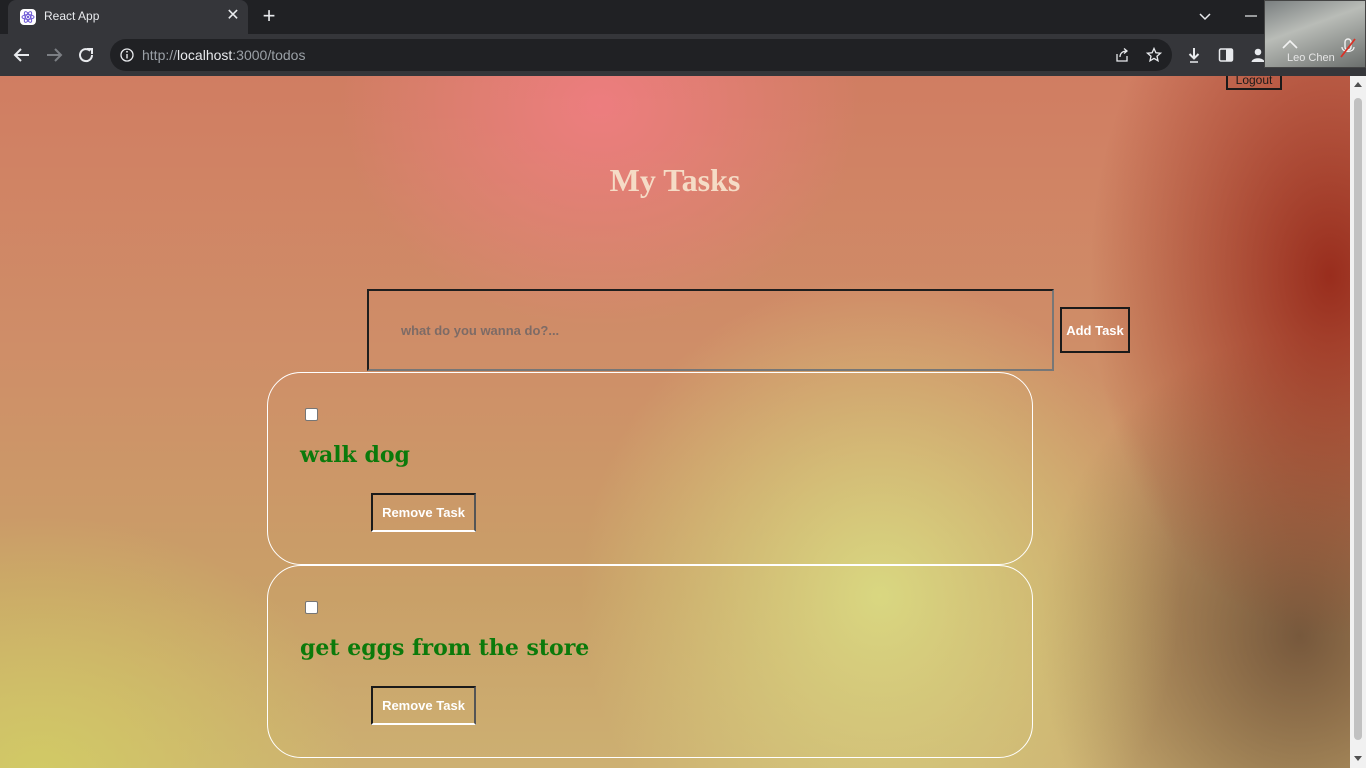  I want to click on bookmark-star-icon, so click(1154, 54).